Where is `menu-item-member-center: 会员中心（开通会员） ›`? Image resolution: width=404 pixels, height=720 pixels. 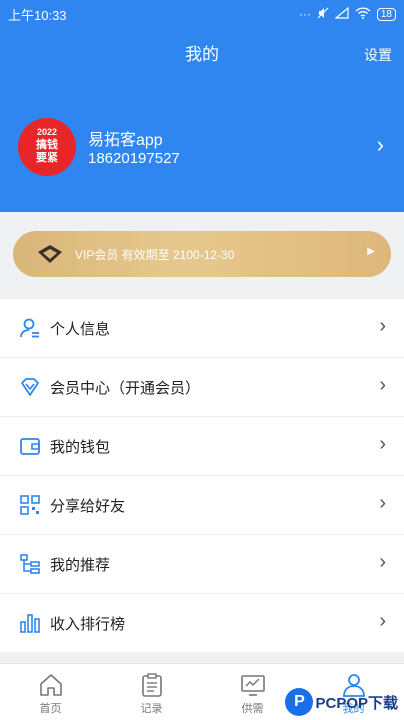 menu-item-member-center: 会员中心（开通会员） › is located at coordinates (202, 387).